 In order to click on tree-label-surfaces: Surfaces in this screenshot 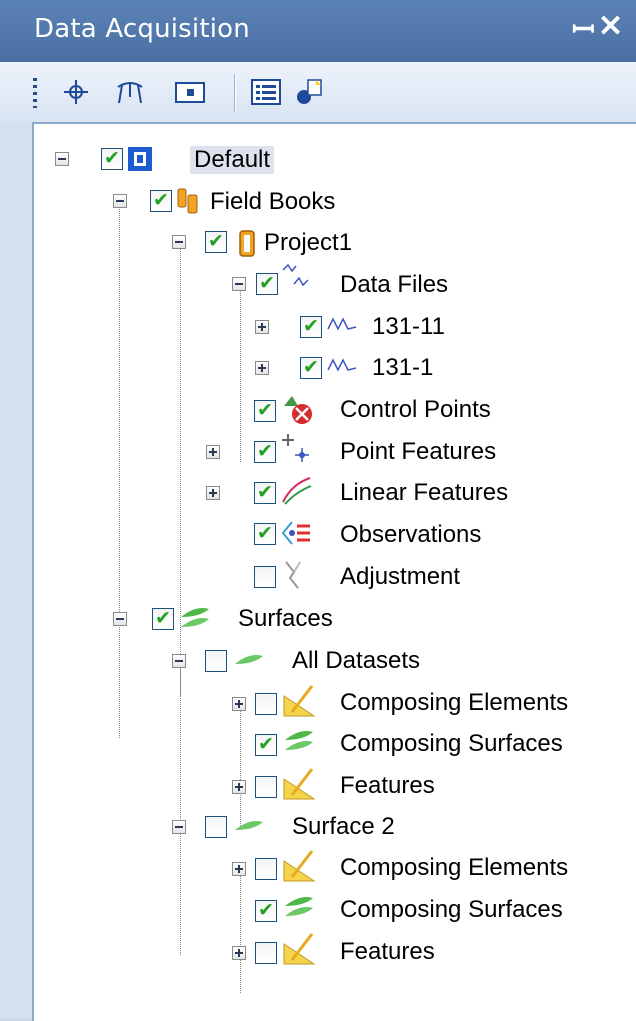, I will do `click(285, 619)`.